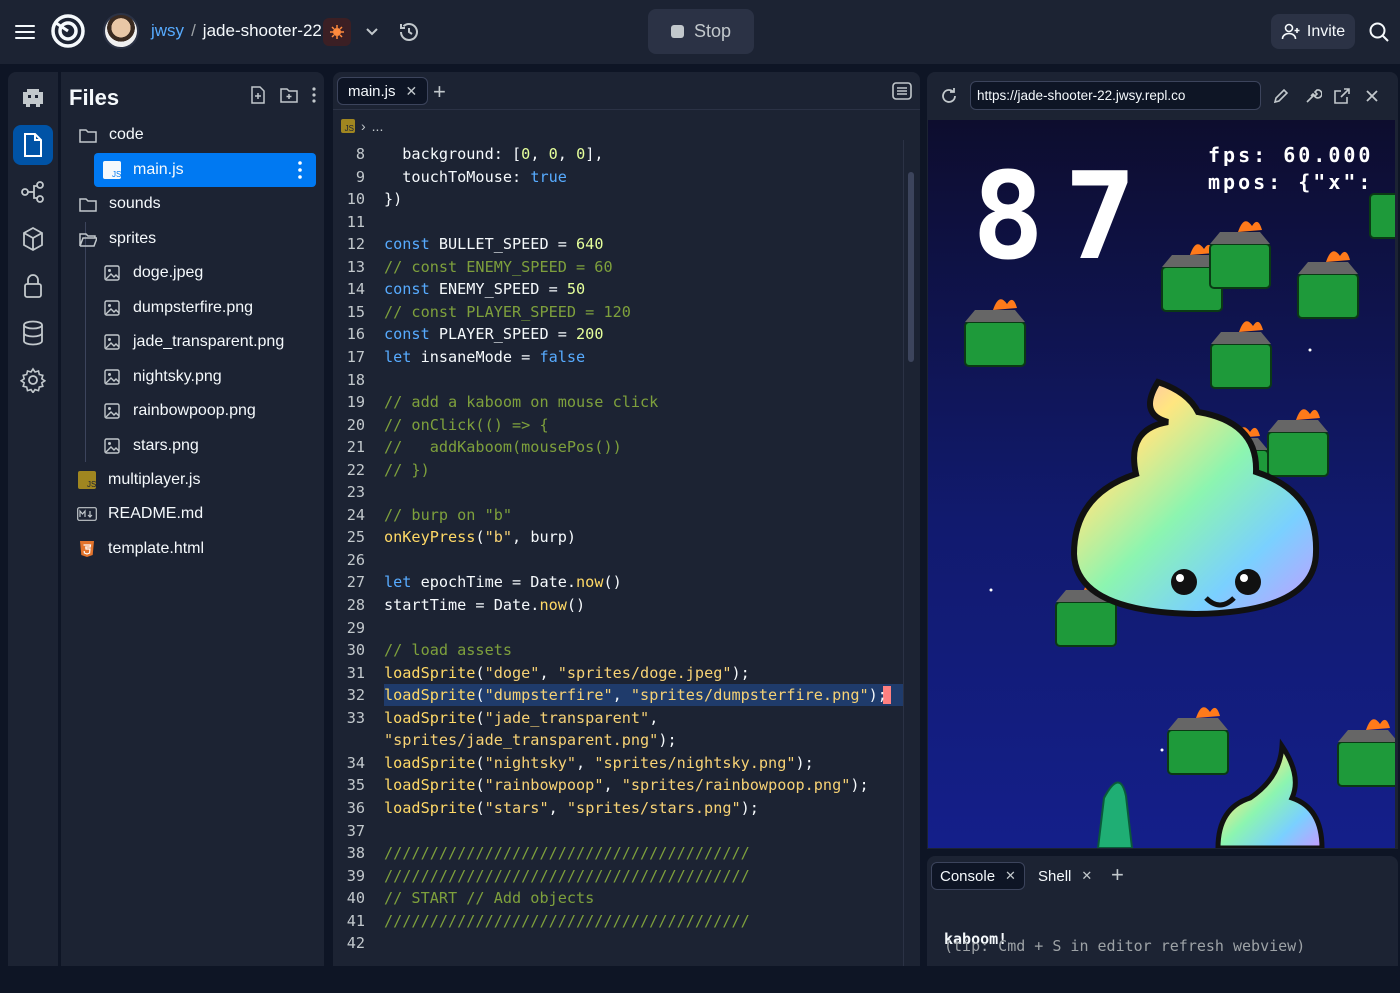 The width and height of the screenshot is (1400, 993). What do you see at coordinates (355, 785) in the screenshot?
I see `line-number: 35` at bounding box center [355, 785].